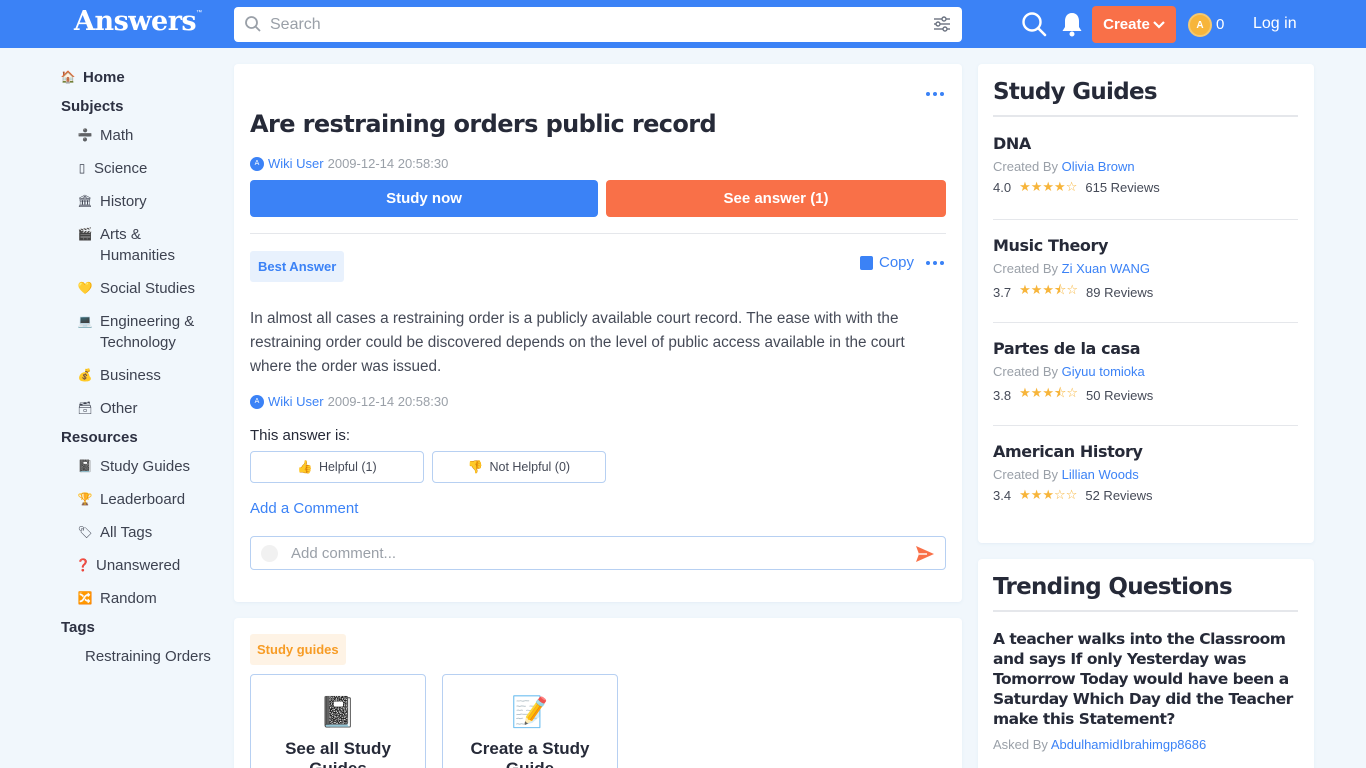 Image resolution: width=1366 pixels, height=768 pixels. Describe the element at coordinates (305, 466) in the screenshot. I see `thumbs-up-icon: 👍` at that location.